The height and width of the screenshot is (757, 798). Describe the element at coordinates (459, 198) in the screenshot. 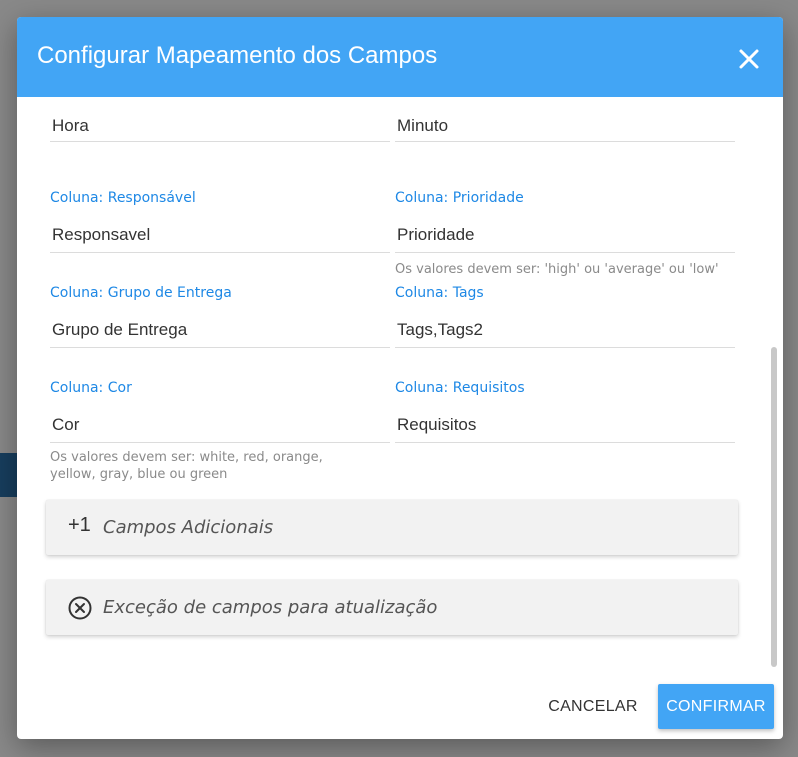

I see `prioridade-label: Coluna: Prioridade` at that location.